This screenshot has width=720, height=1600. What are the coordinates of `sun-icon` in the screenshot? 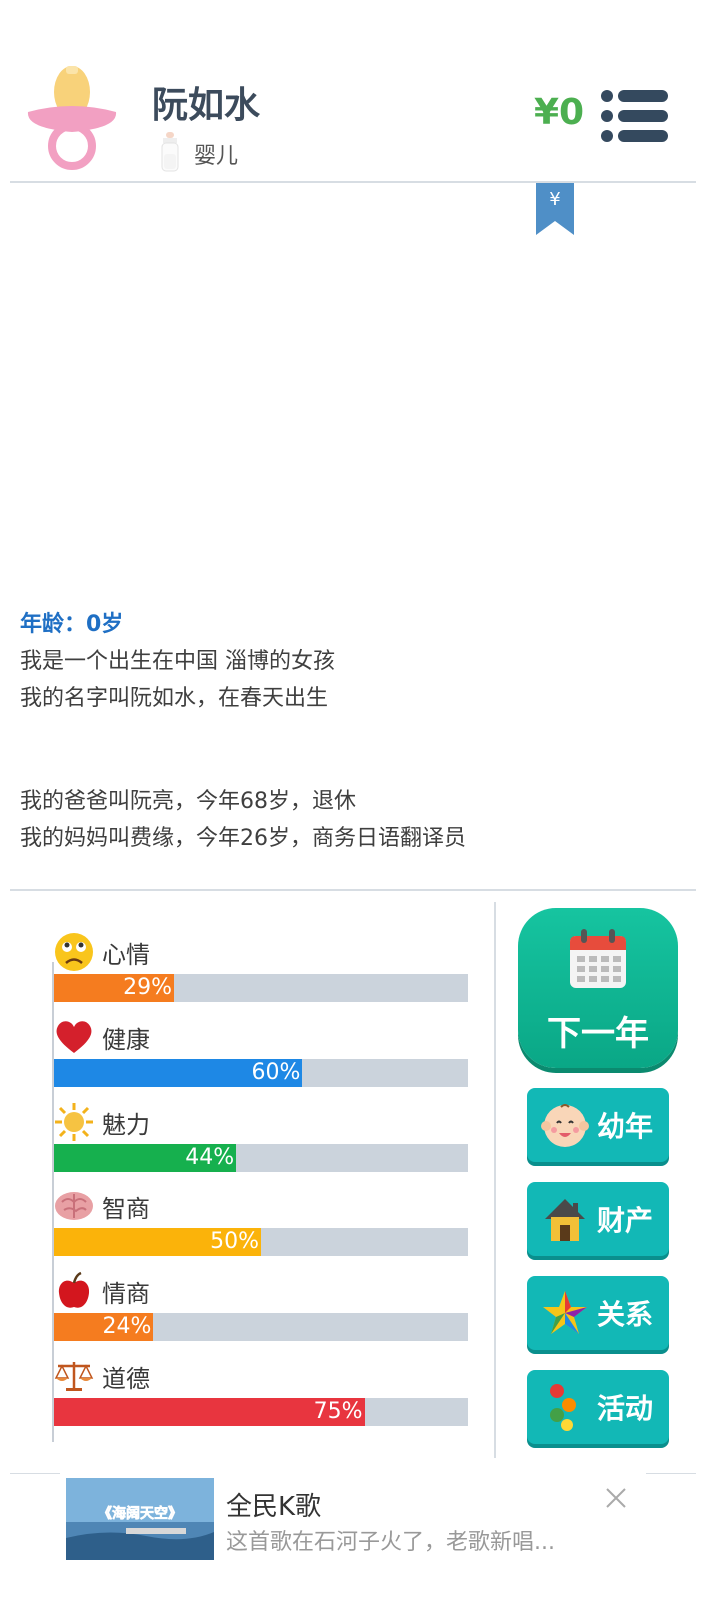 It's located at (74, 1122).